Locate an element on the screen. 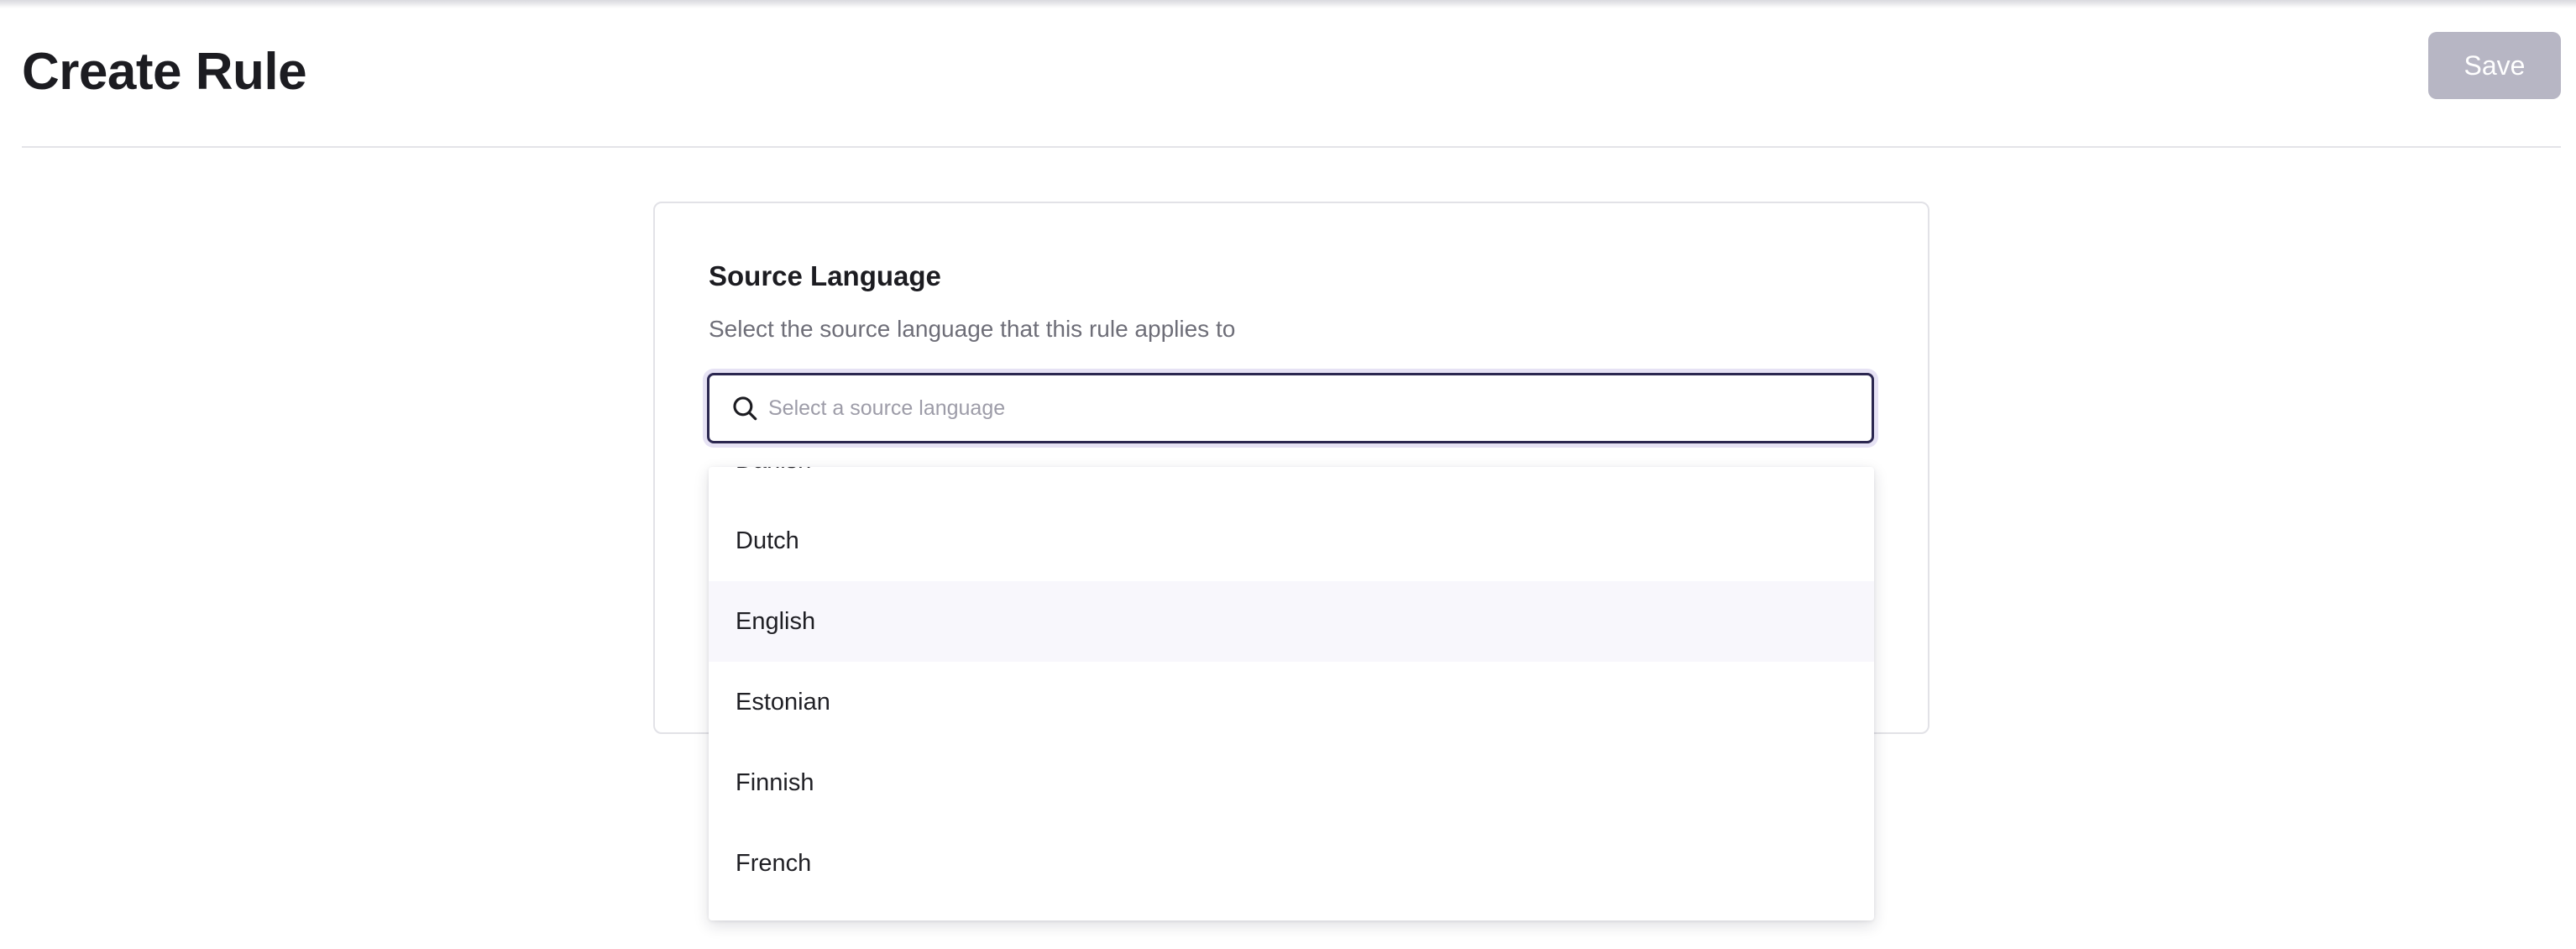 The width and height of the screenshot is (2576, 949). source-language-input is located at coordinates (1306, 408).